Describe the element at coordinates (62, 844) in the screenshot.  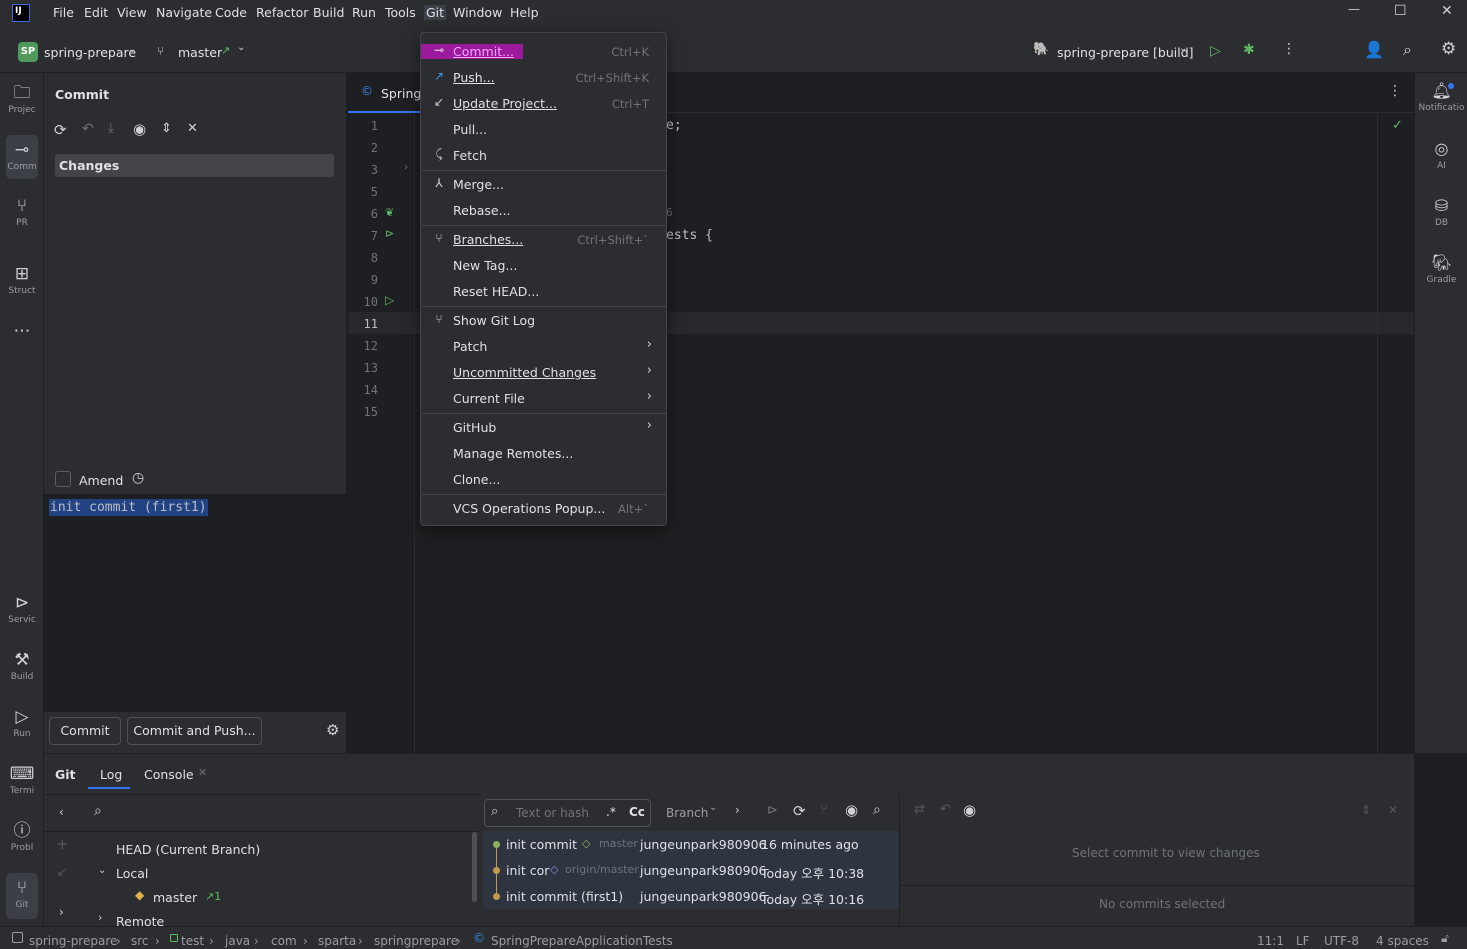
I see `new-branch-icon: +` at that location.